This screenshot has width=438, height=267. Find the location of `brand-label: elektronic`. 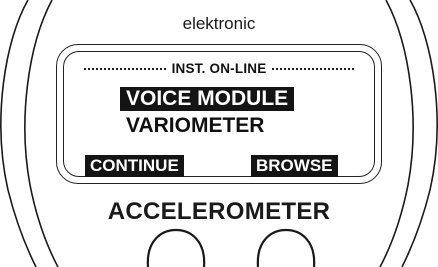

brand-label: elektronic is located at coordinates (219, 23).